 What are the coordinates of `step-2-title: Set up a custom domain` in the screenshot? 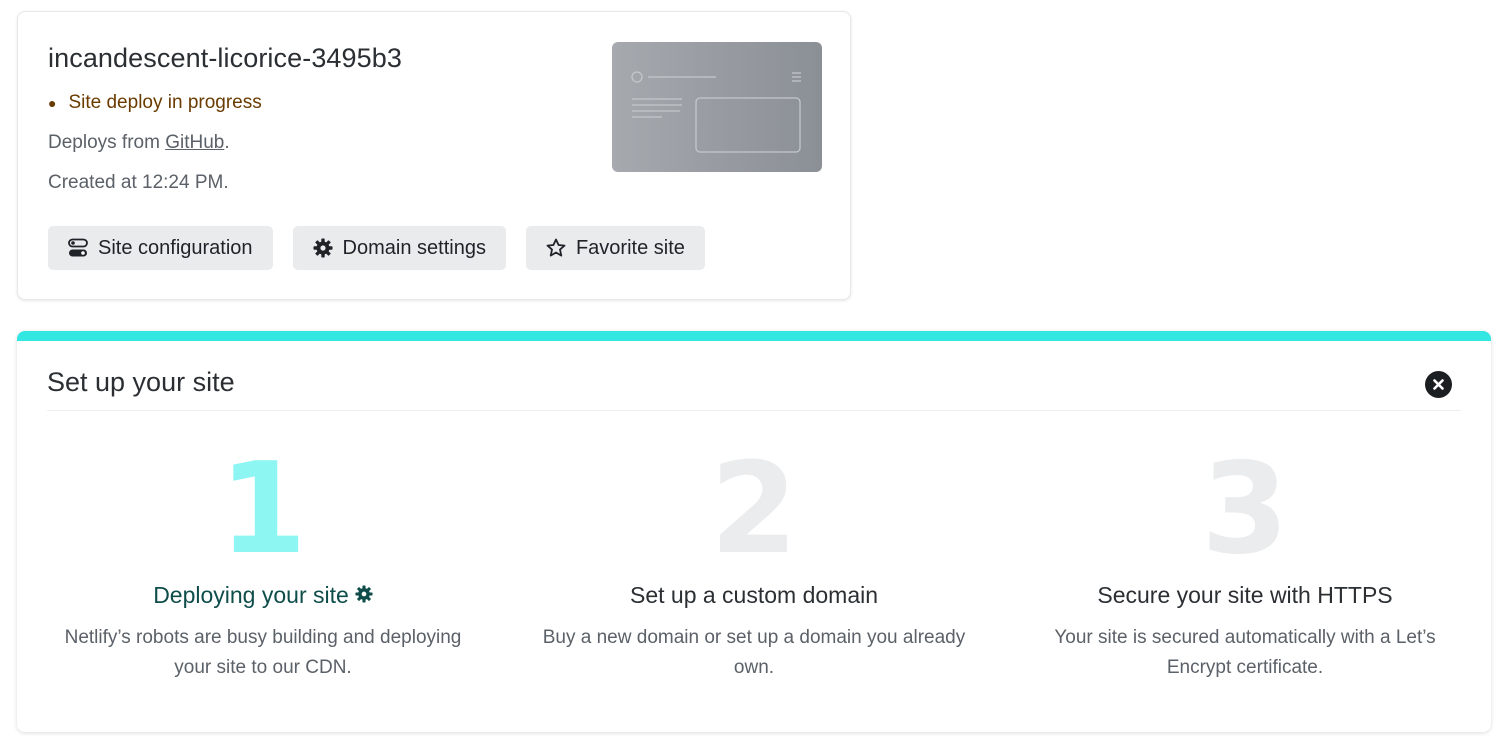 It's located at (754, 595).